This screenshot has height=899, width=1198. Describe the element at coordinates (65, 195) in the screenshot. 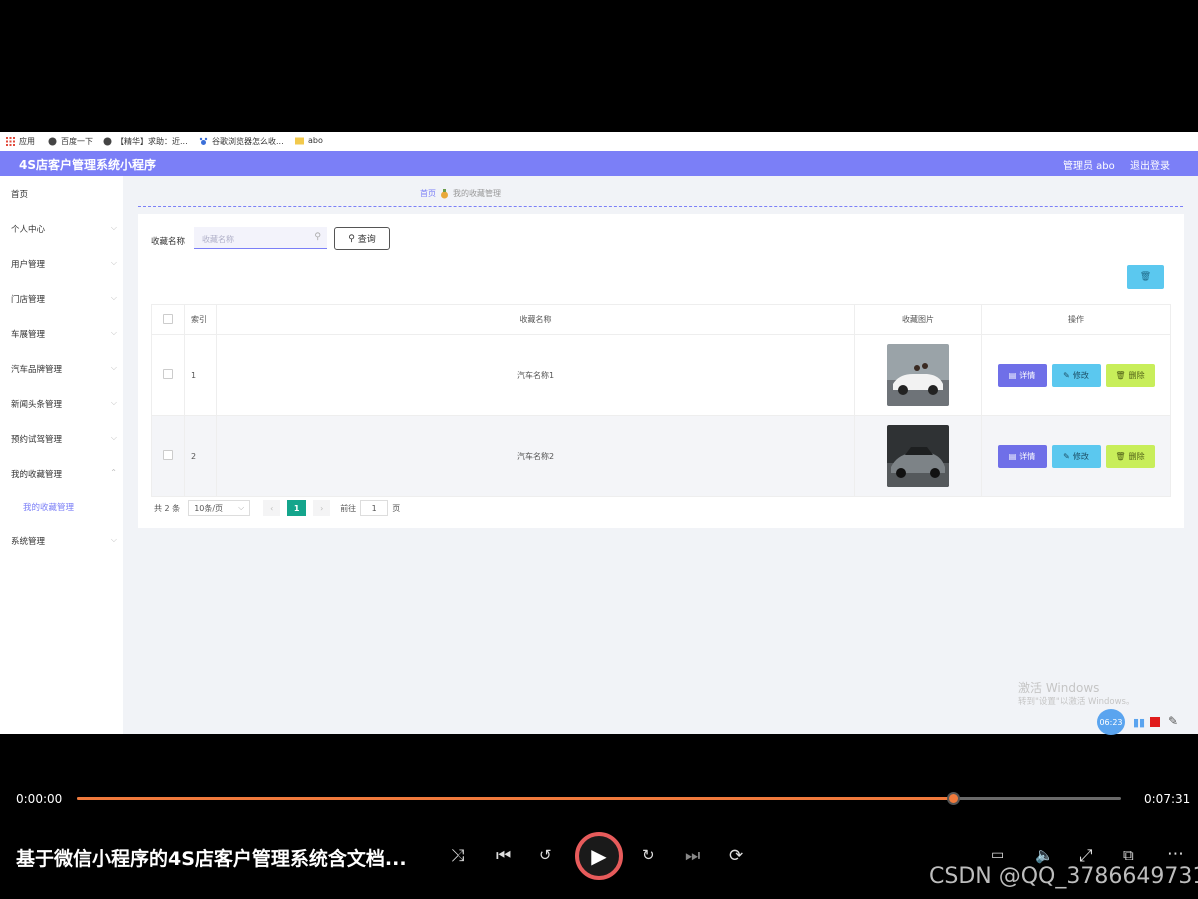

I see `sidebar-item-home: 首页` at that location.